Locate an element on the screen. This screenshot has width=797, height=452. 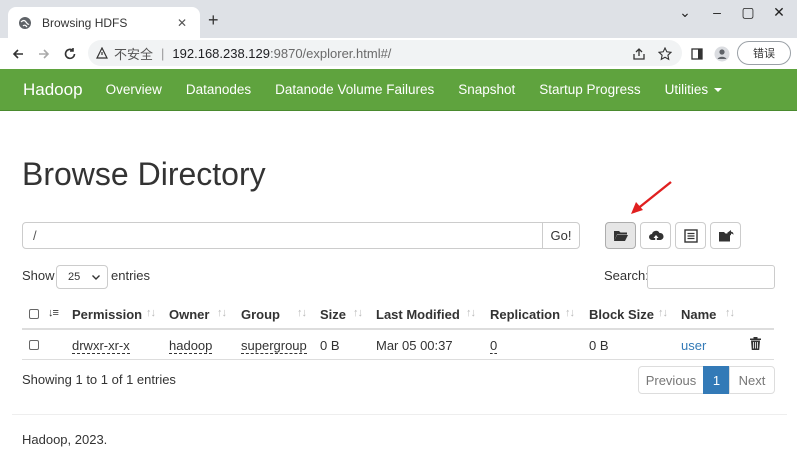
cell-permission: drwxr-xr-x is located at coordinates (101, 346).